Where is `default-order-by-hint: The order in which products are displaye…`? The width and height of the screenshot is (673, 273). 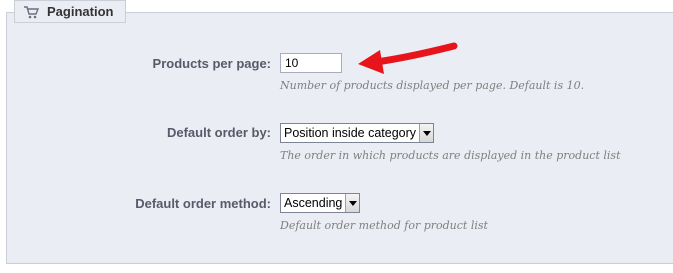
default-order-by-hint: The order in which products are displaye… is located at coordinates (450, 155).